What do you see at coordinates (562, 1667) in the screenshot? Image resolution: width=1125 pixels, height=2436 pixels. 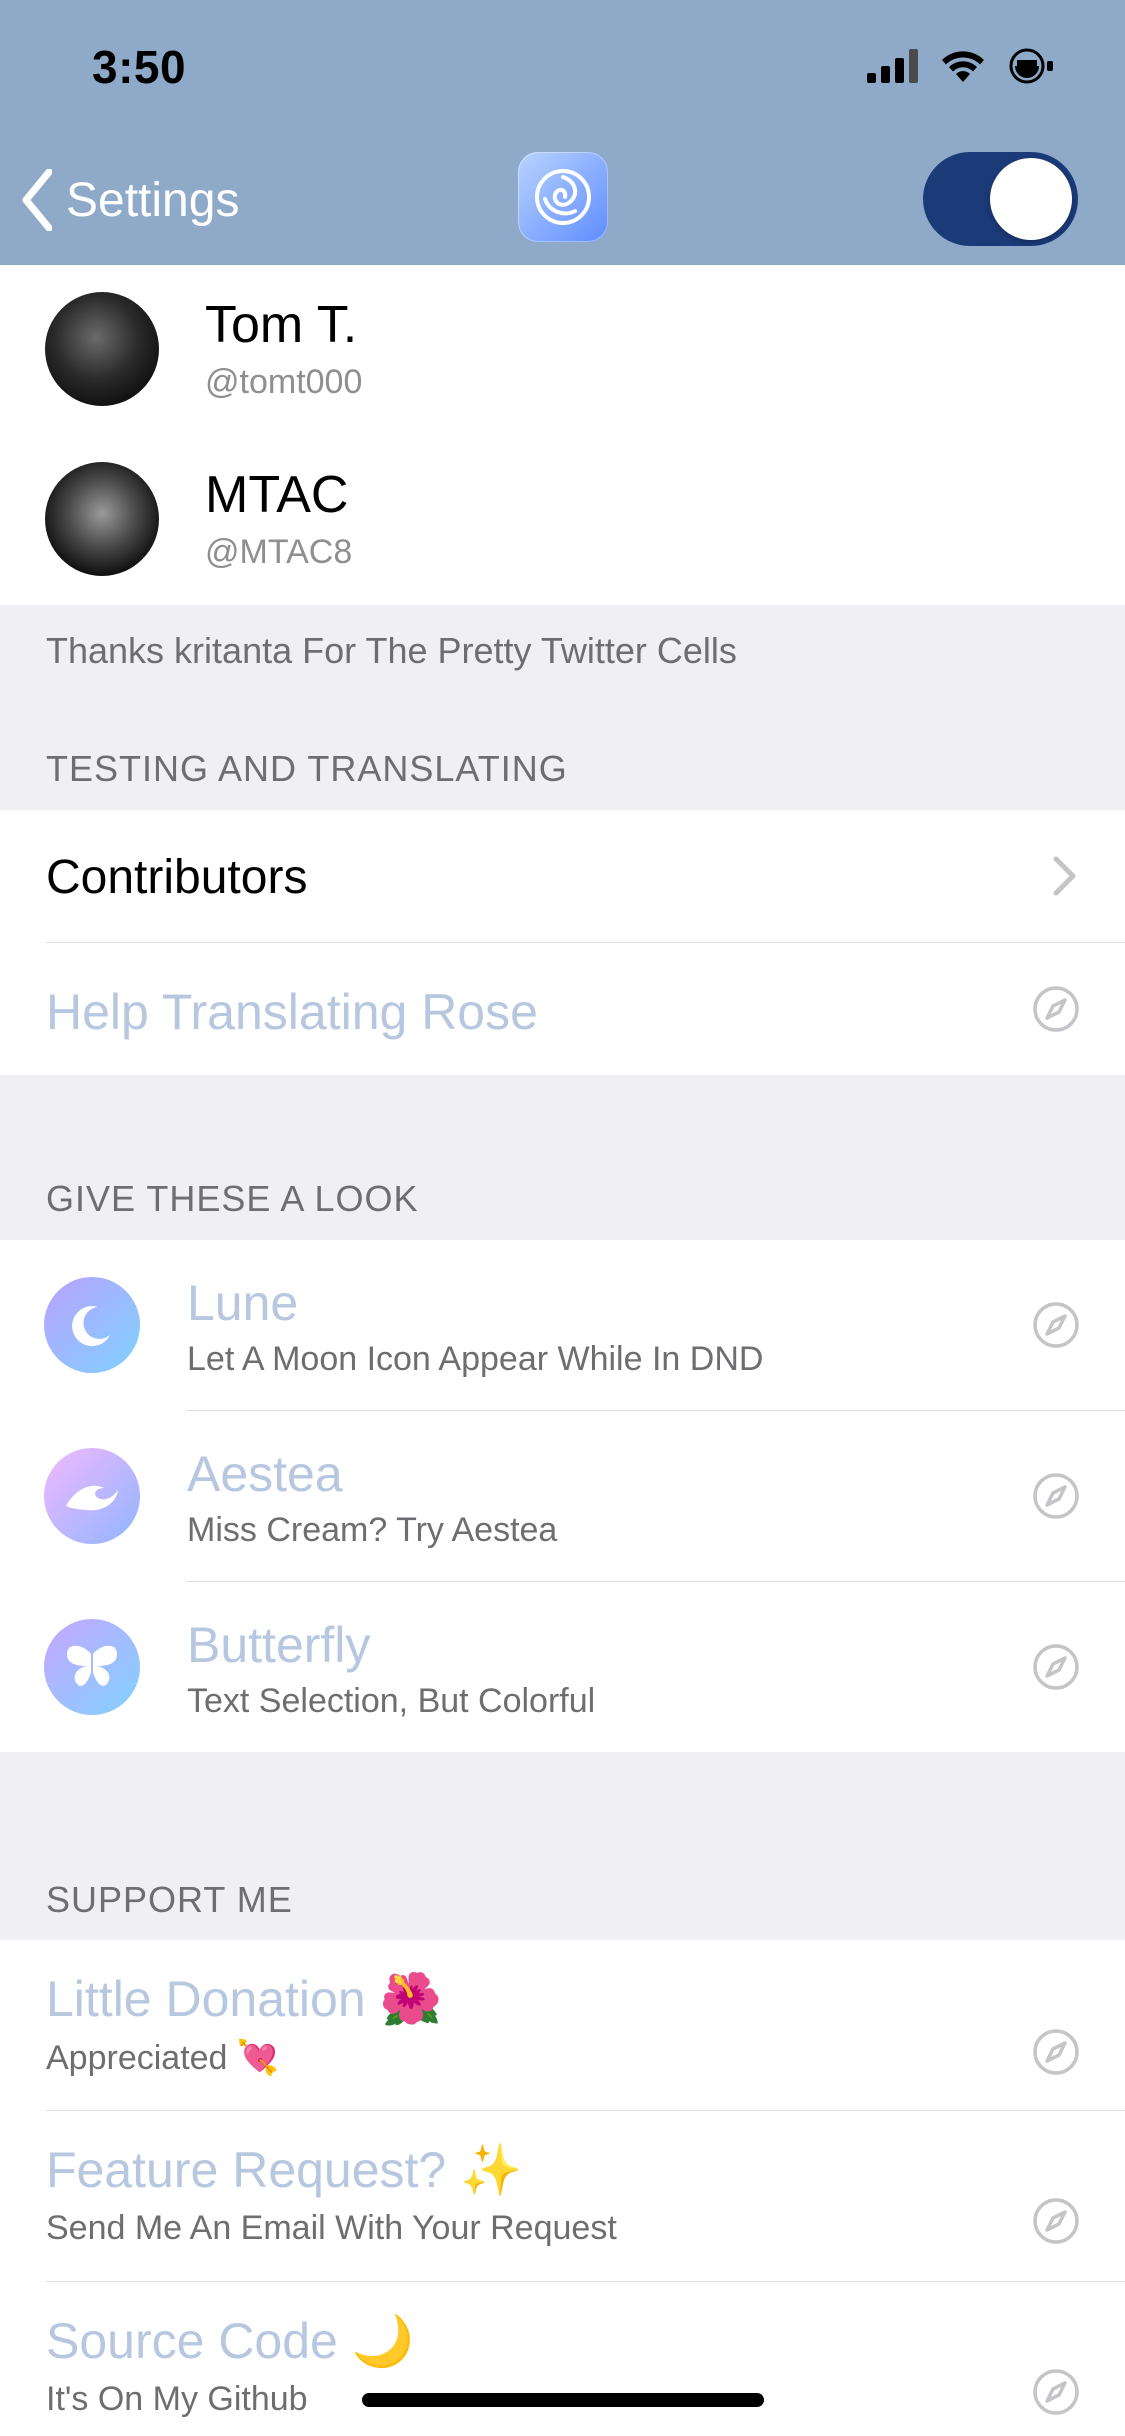 I see `tweak-row-butterfly: Butterfly Text Selection, But Colorful` at bounding box center [562, 1667].